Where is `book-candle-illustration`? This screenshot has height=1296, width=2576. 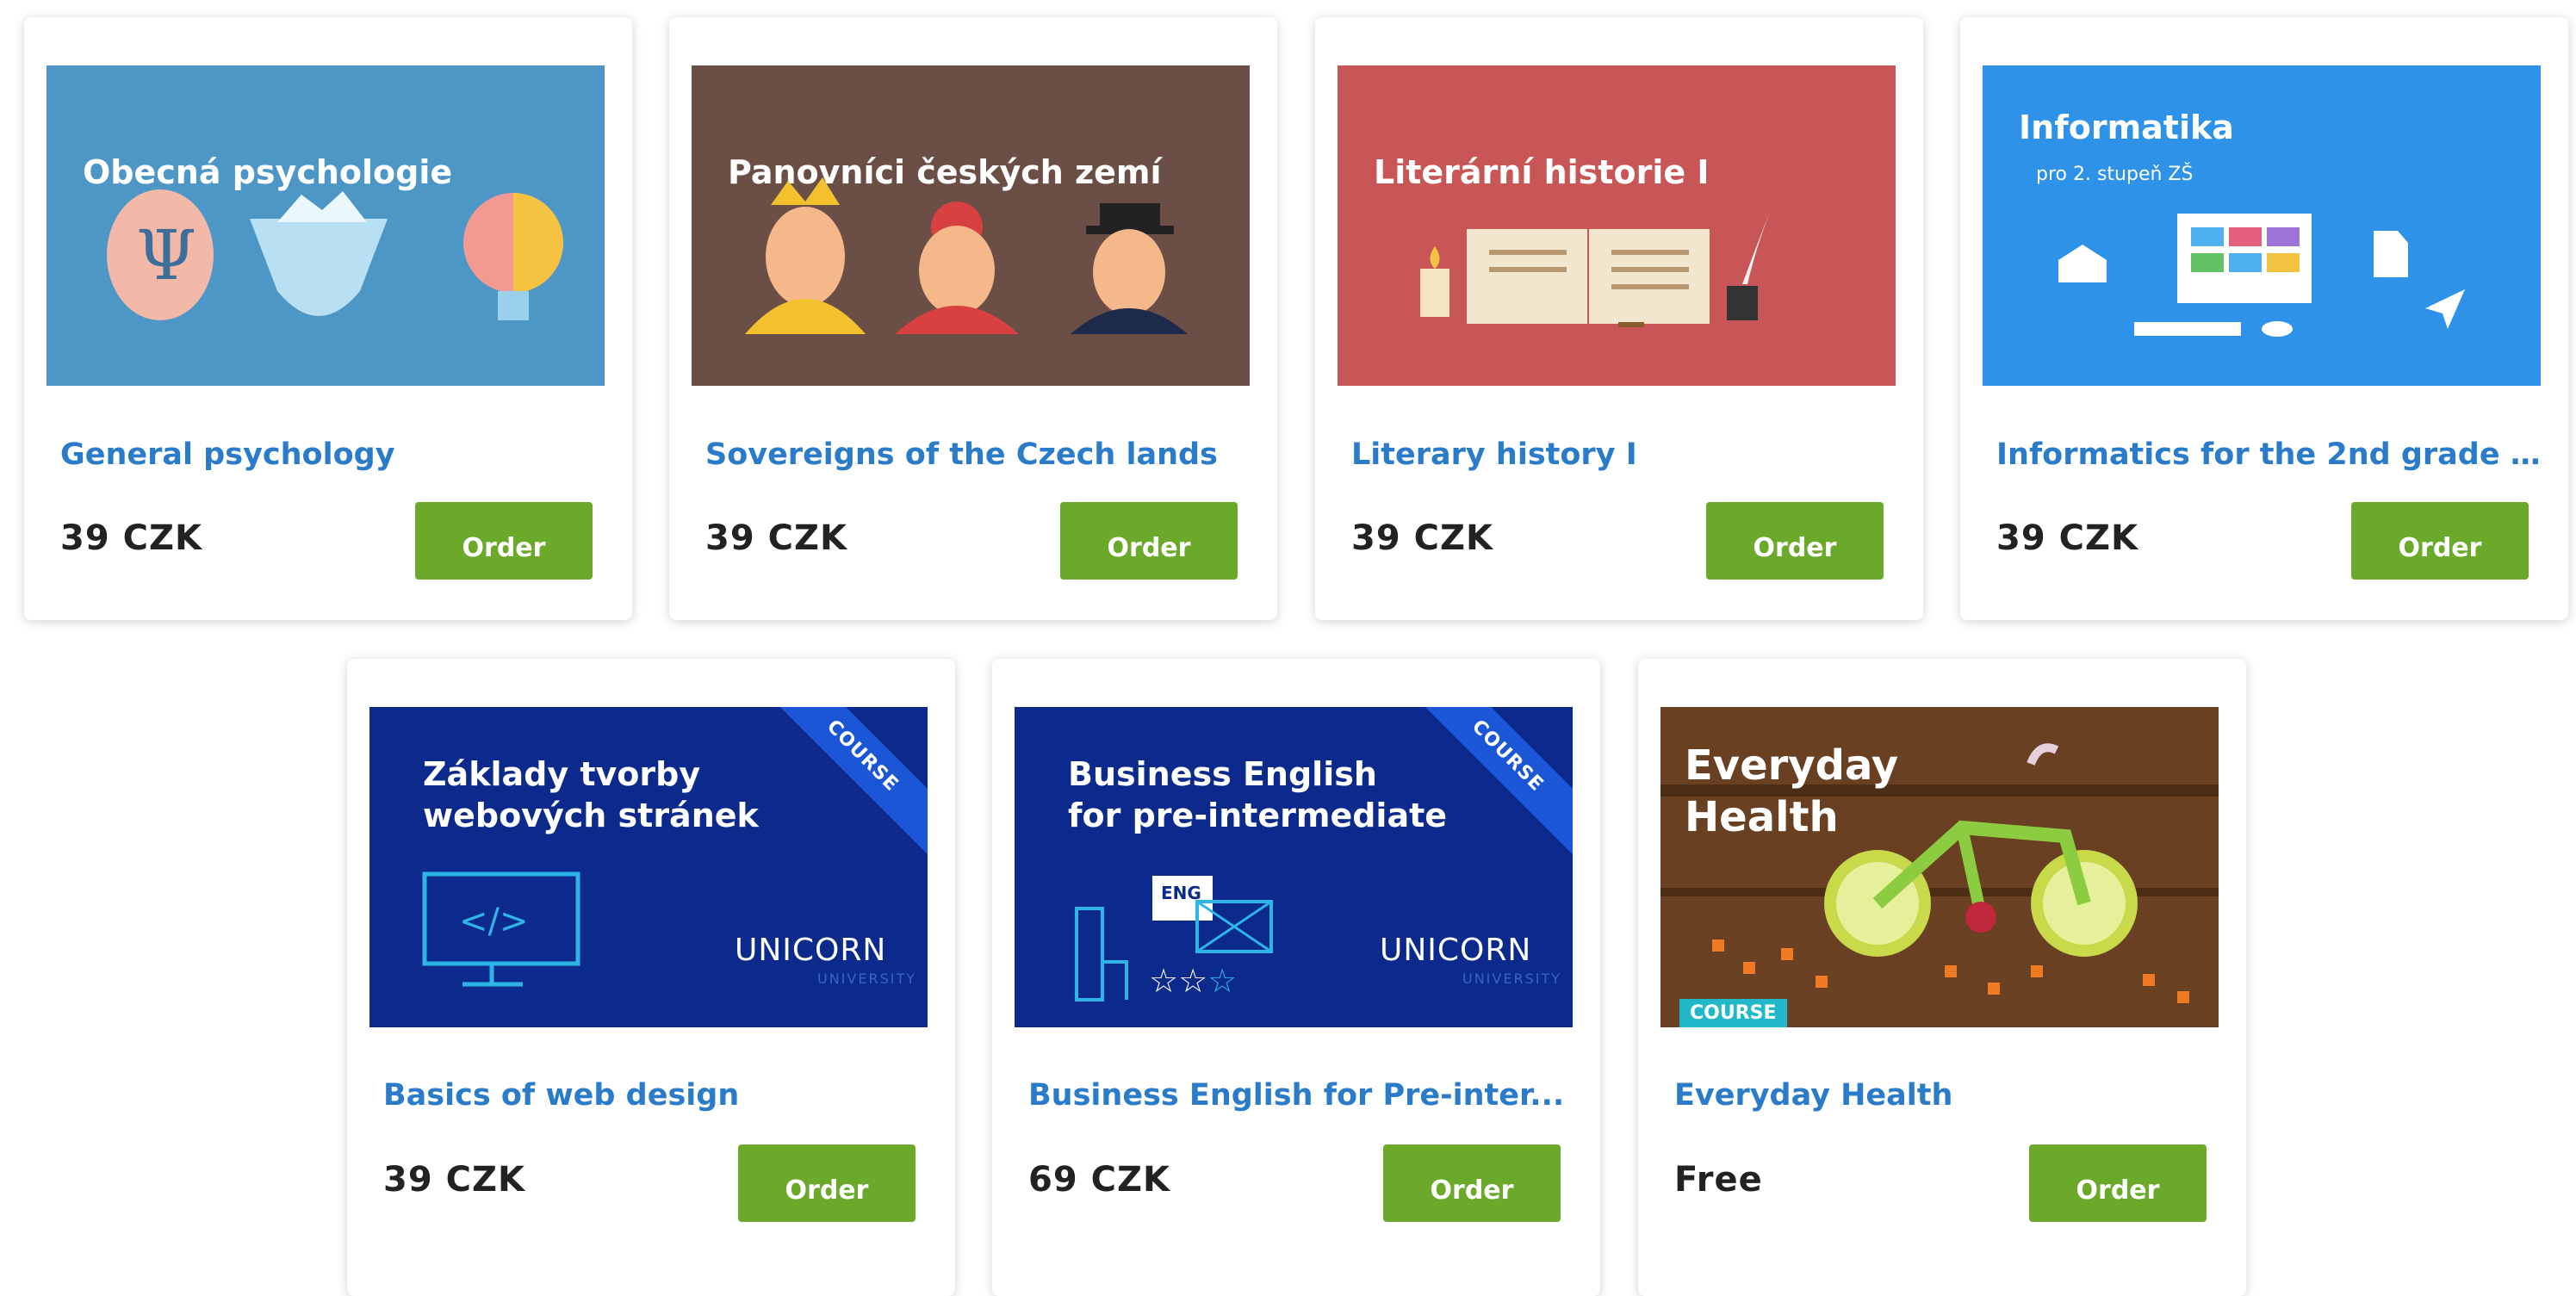 book-candle-illustration is located at coordinates (1596, 265).